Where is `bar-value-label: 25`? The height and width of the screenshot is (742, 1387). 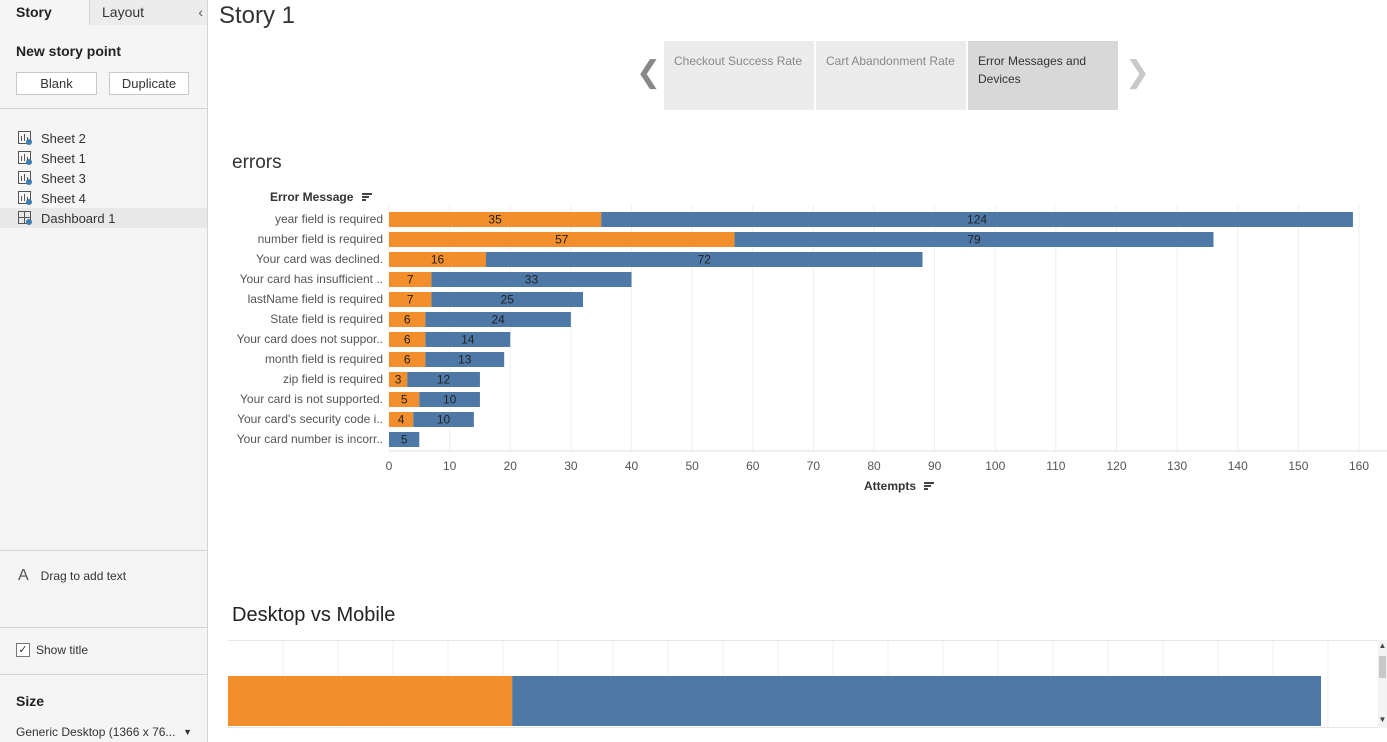 bar-value-label: 25 is located at coordinates (508, 300).